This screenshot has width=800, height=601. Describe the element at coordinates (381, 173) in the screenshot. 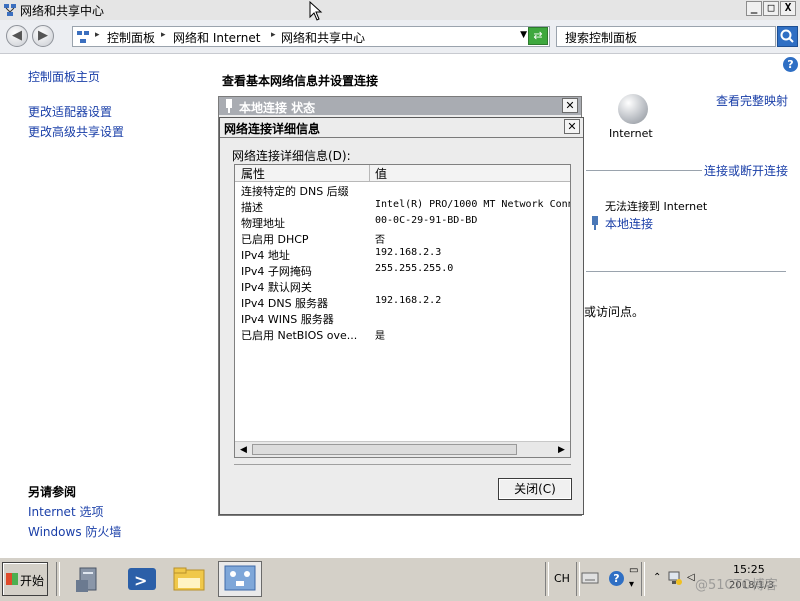

I see `column-header-value: 值` at that location.